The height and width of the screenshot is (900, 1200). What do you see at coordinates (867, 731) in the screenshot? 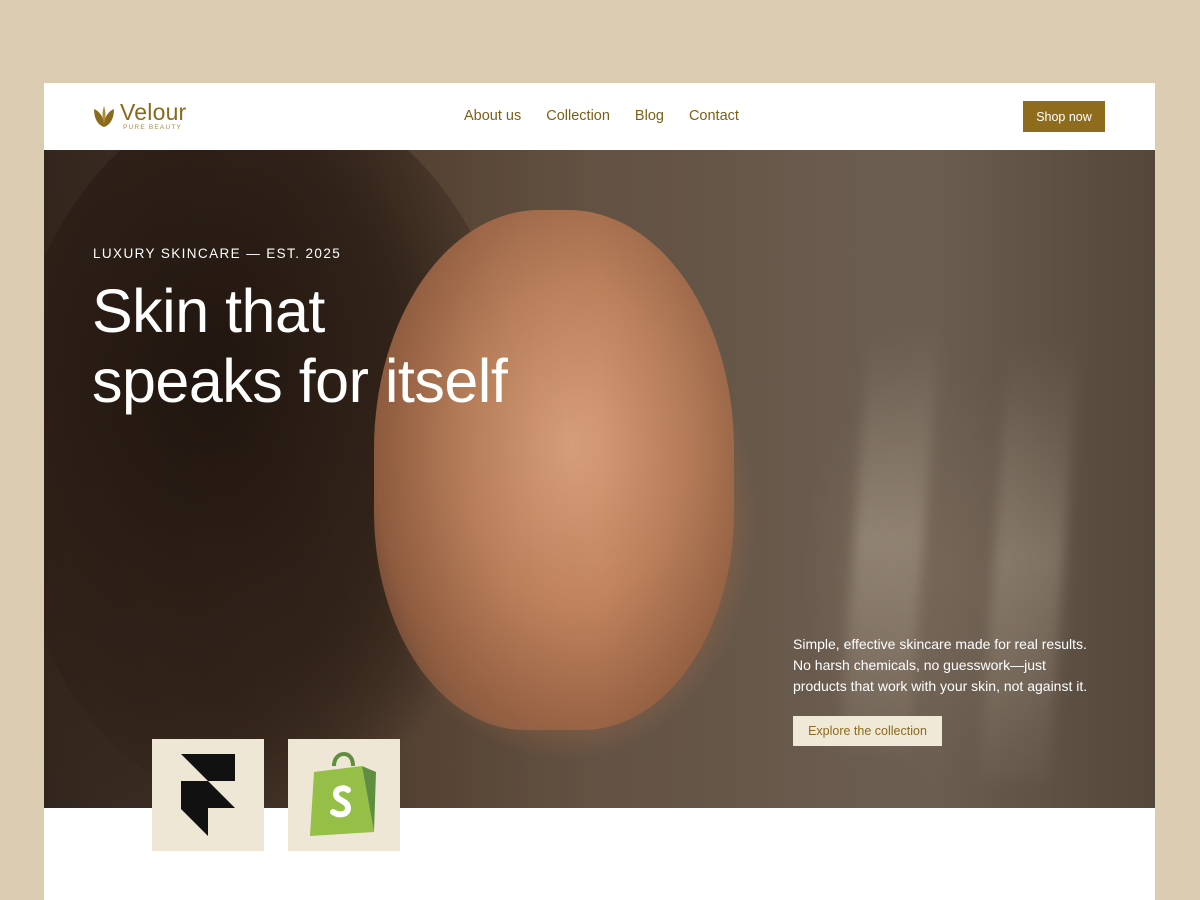
I see `explore-collection-button: Explore the collection` at bounding box center [867, 731].